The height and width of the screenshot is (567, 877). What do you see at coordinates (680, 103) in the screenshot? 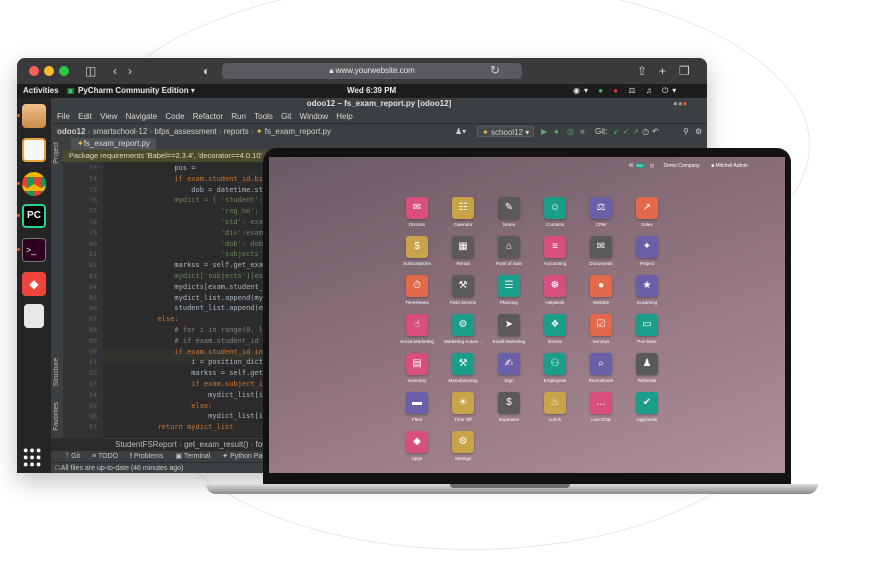
I see `window-controls: ●●●` at bounding box center [680, 103].